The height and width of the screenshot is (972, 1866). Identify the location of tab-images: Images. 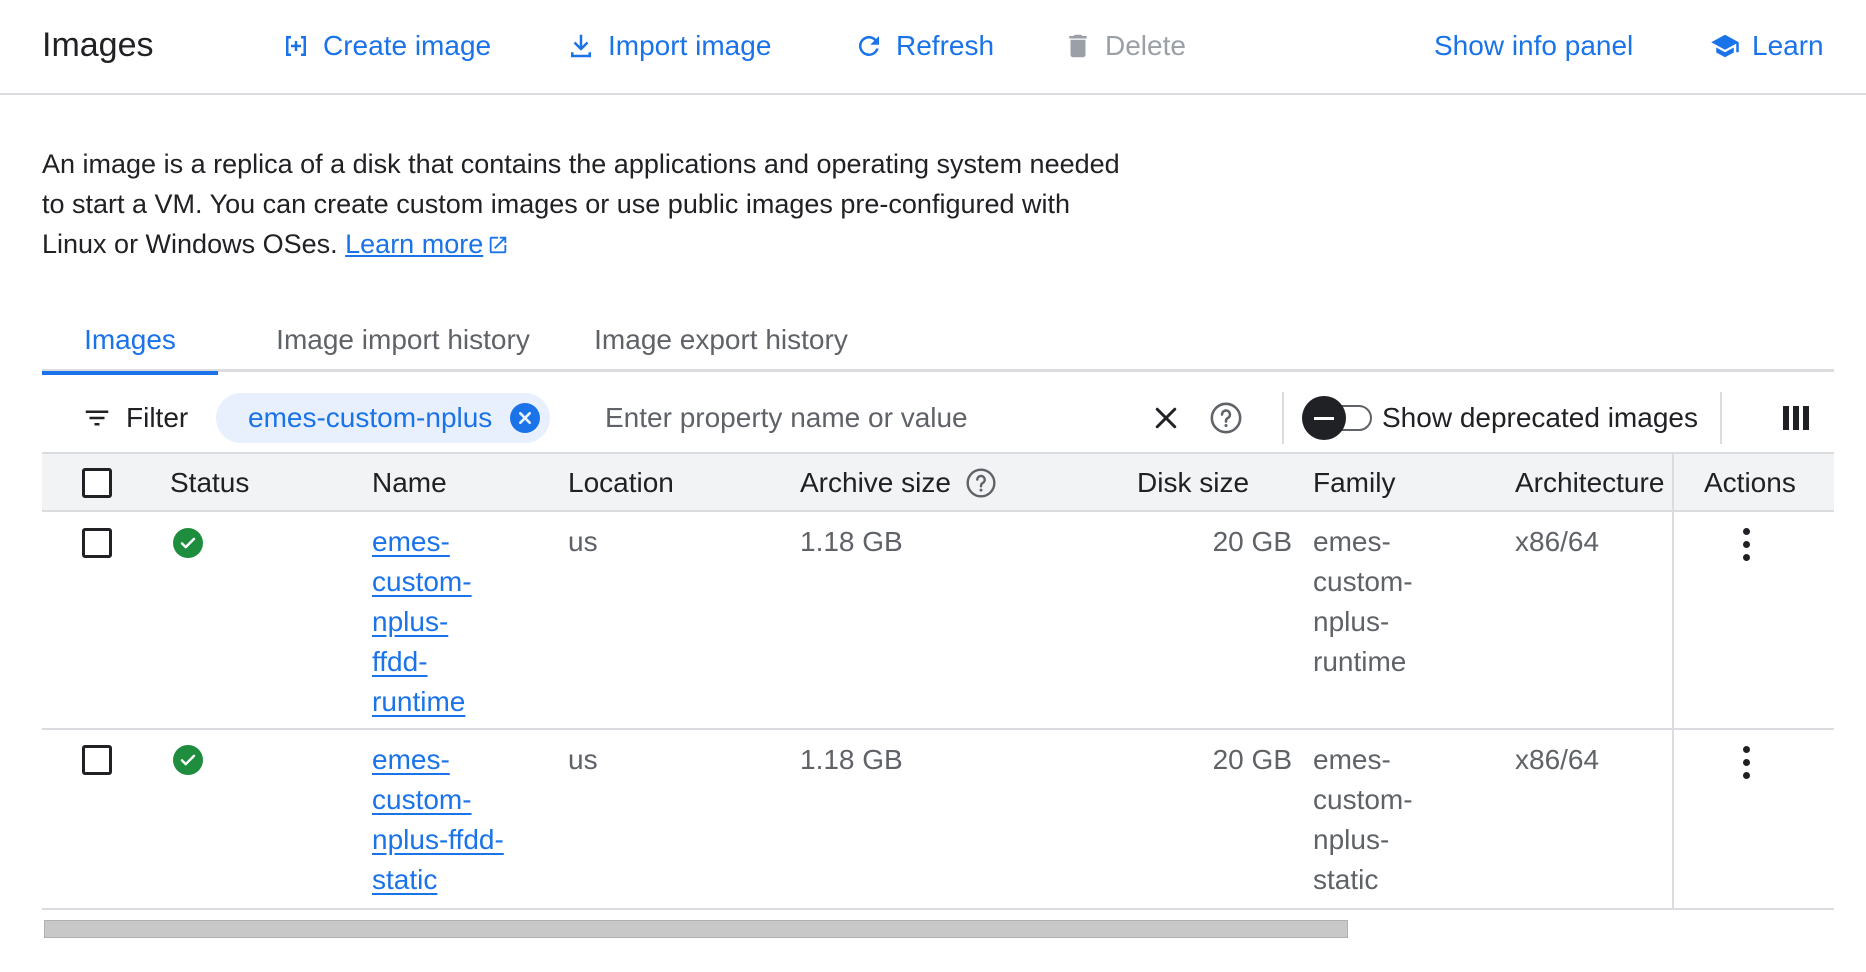
(130, 341).